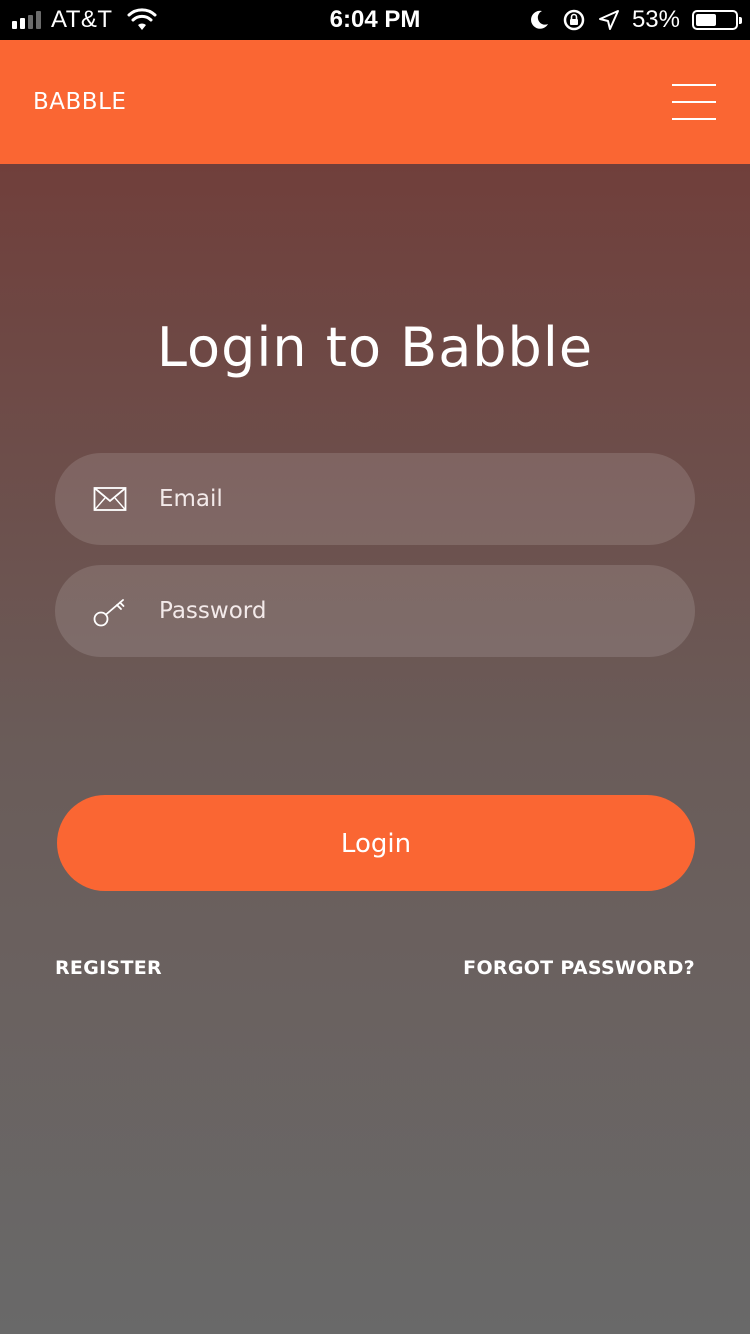 The image size is (750, 1334). What do you see at coordinates (574, 20) in the screenshot?
I see `rotation-lock-icon` at bounding box center [574, 20].